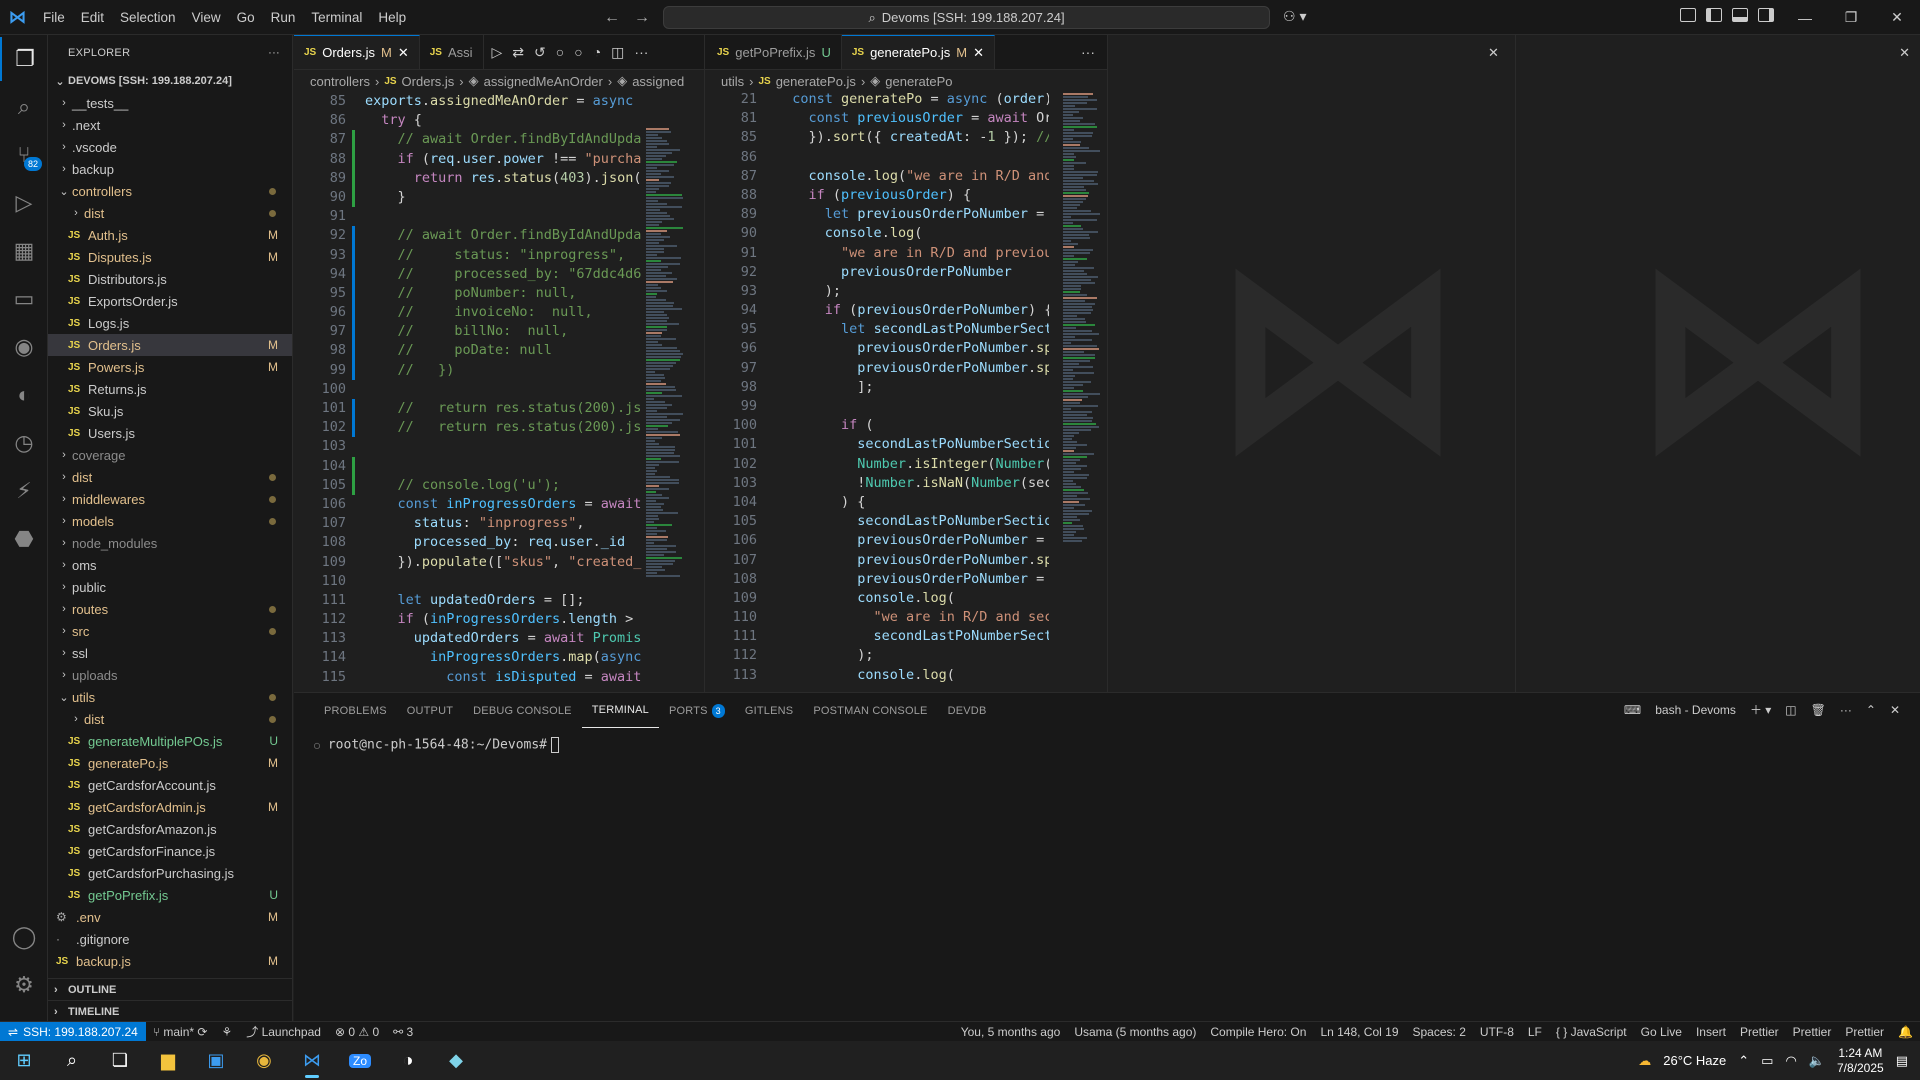  I want to click on wifi-icon: ◠, so click(1790, 1061).